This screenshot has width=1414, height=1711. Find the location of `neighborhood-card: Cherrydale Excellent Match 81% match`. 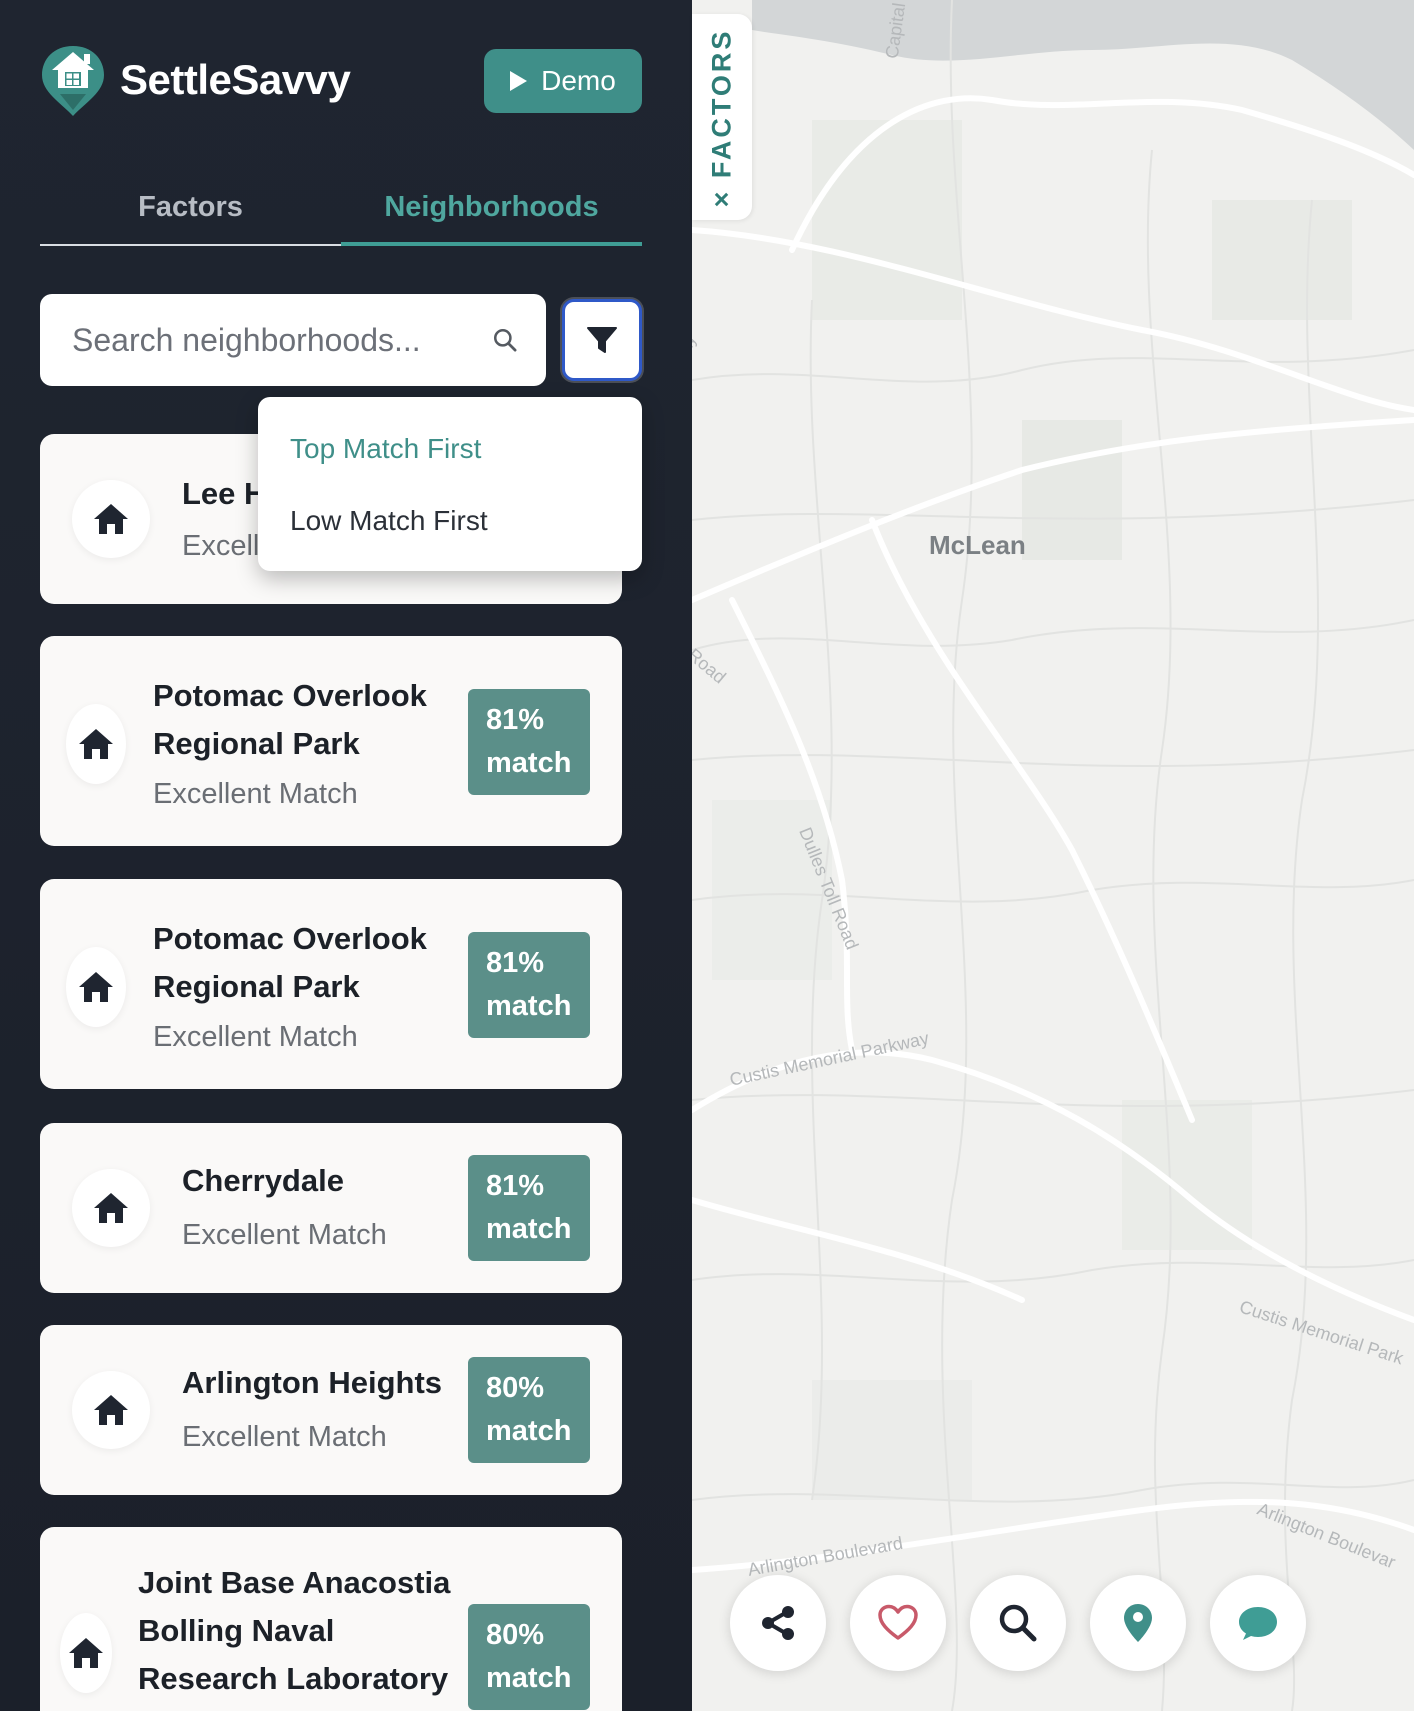

neighborhood-card: Cherrydale Excellent Match 81% match is located at coordinates (331, 1208).